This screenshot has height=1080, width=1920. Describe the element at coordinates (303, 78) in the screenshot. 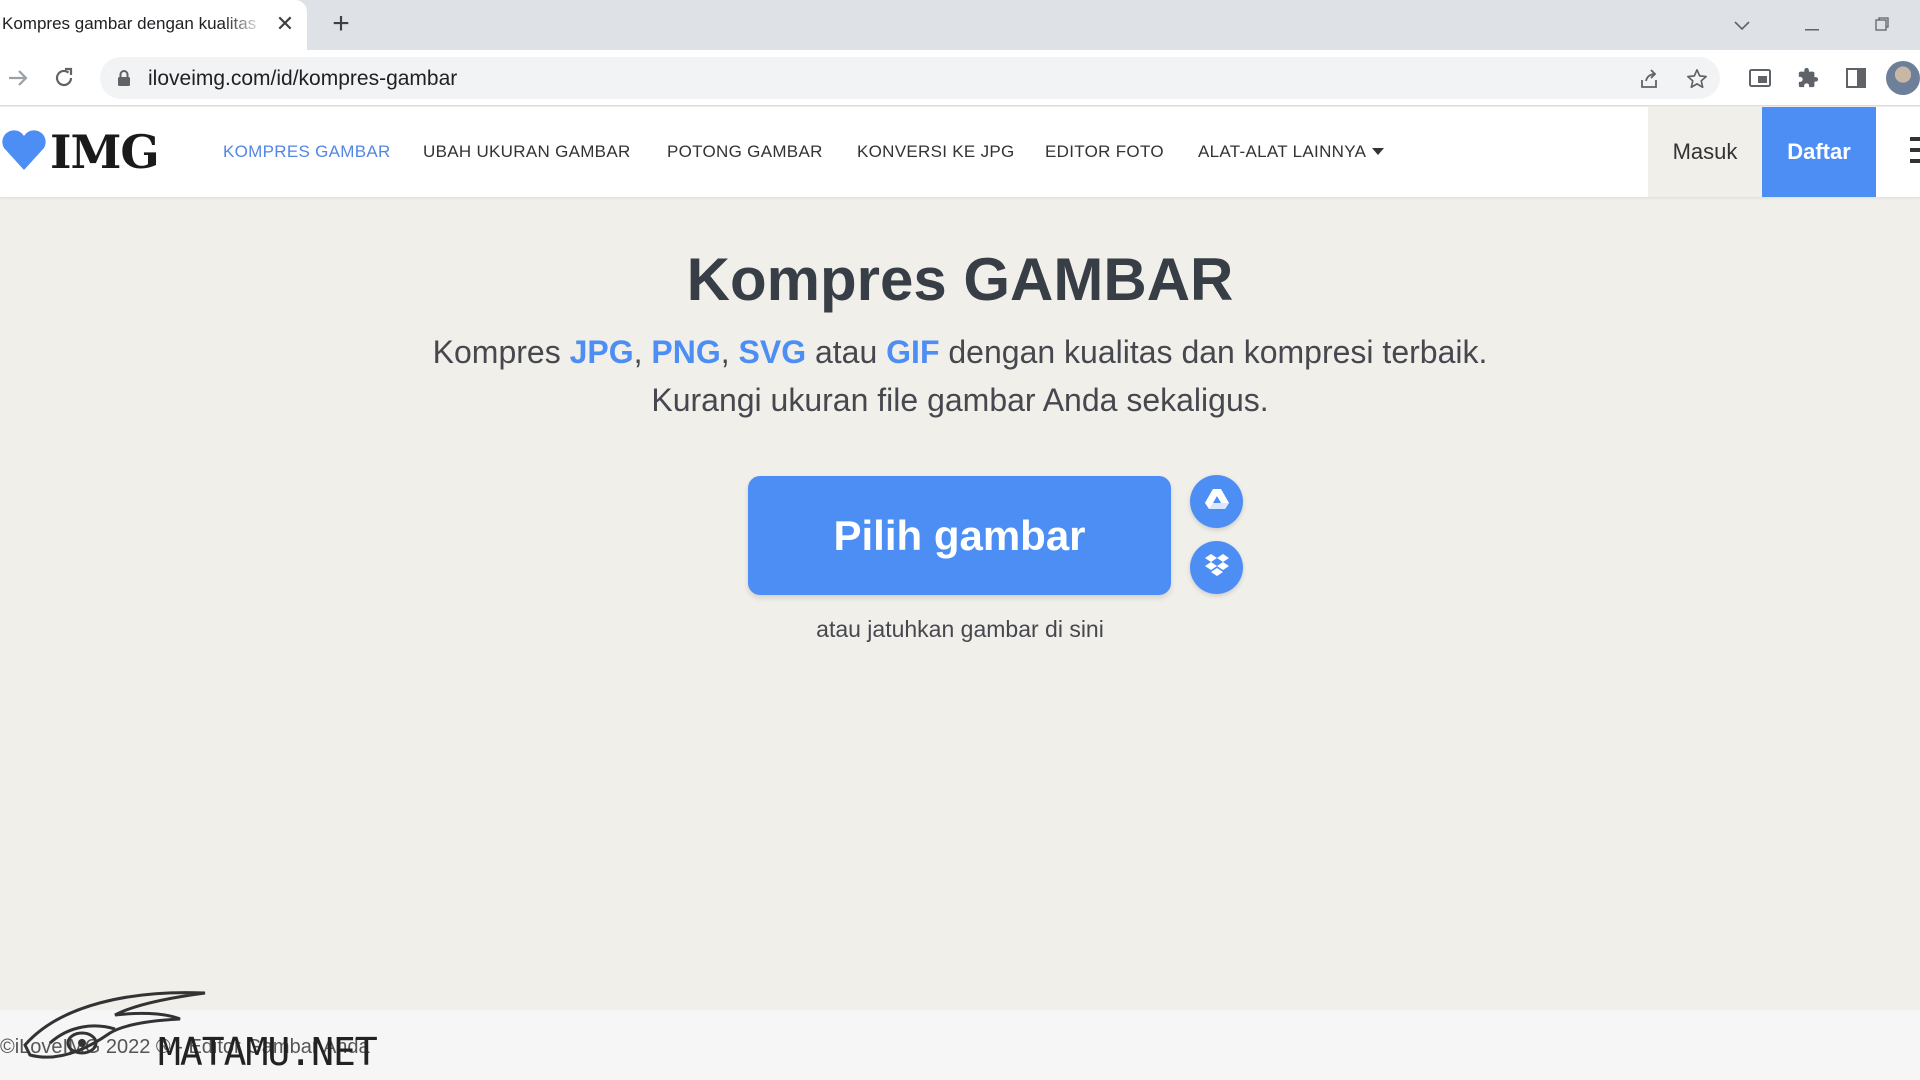

I see `url-text: iloveimg.com/id/kompres-gambar` at that location.